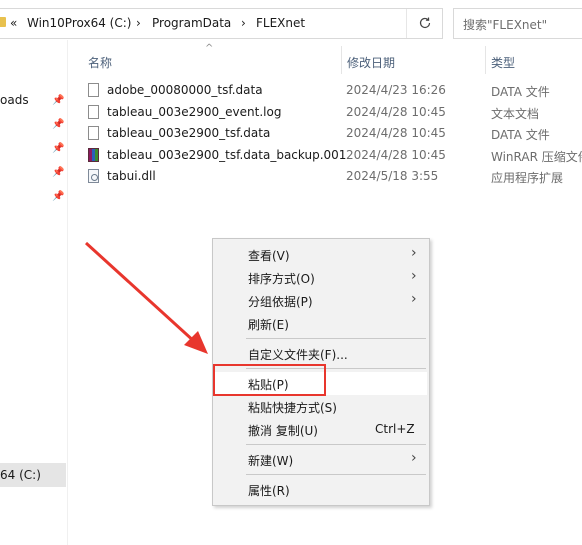  I want to click on menu-item-paste-shortcut: 粘贴快捷方式(S), so click(321, 406).